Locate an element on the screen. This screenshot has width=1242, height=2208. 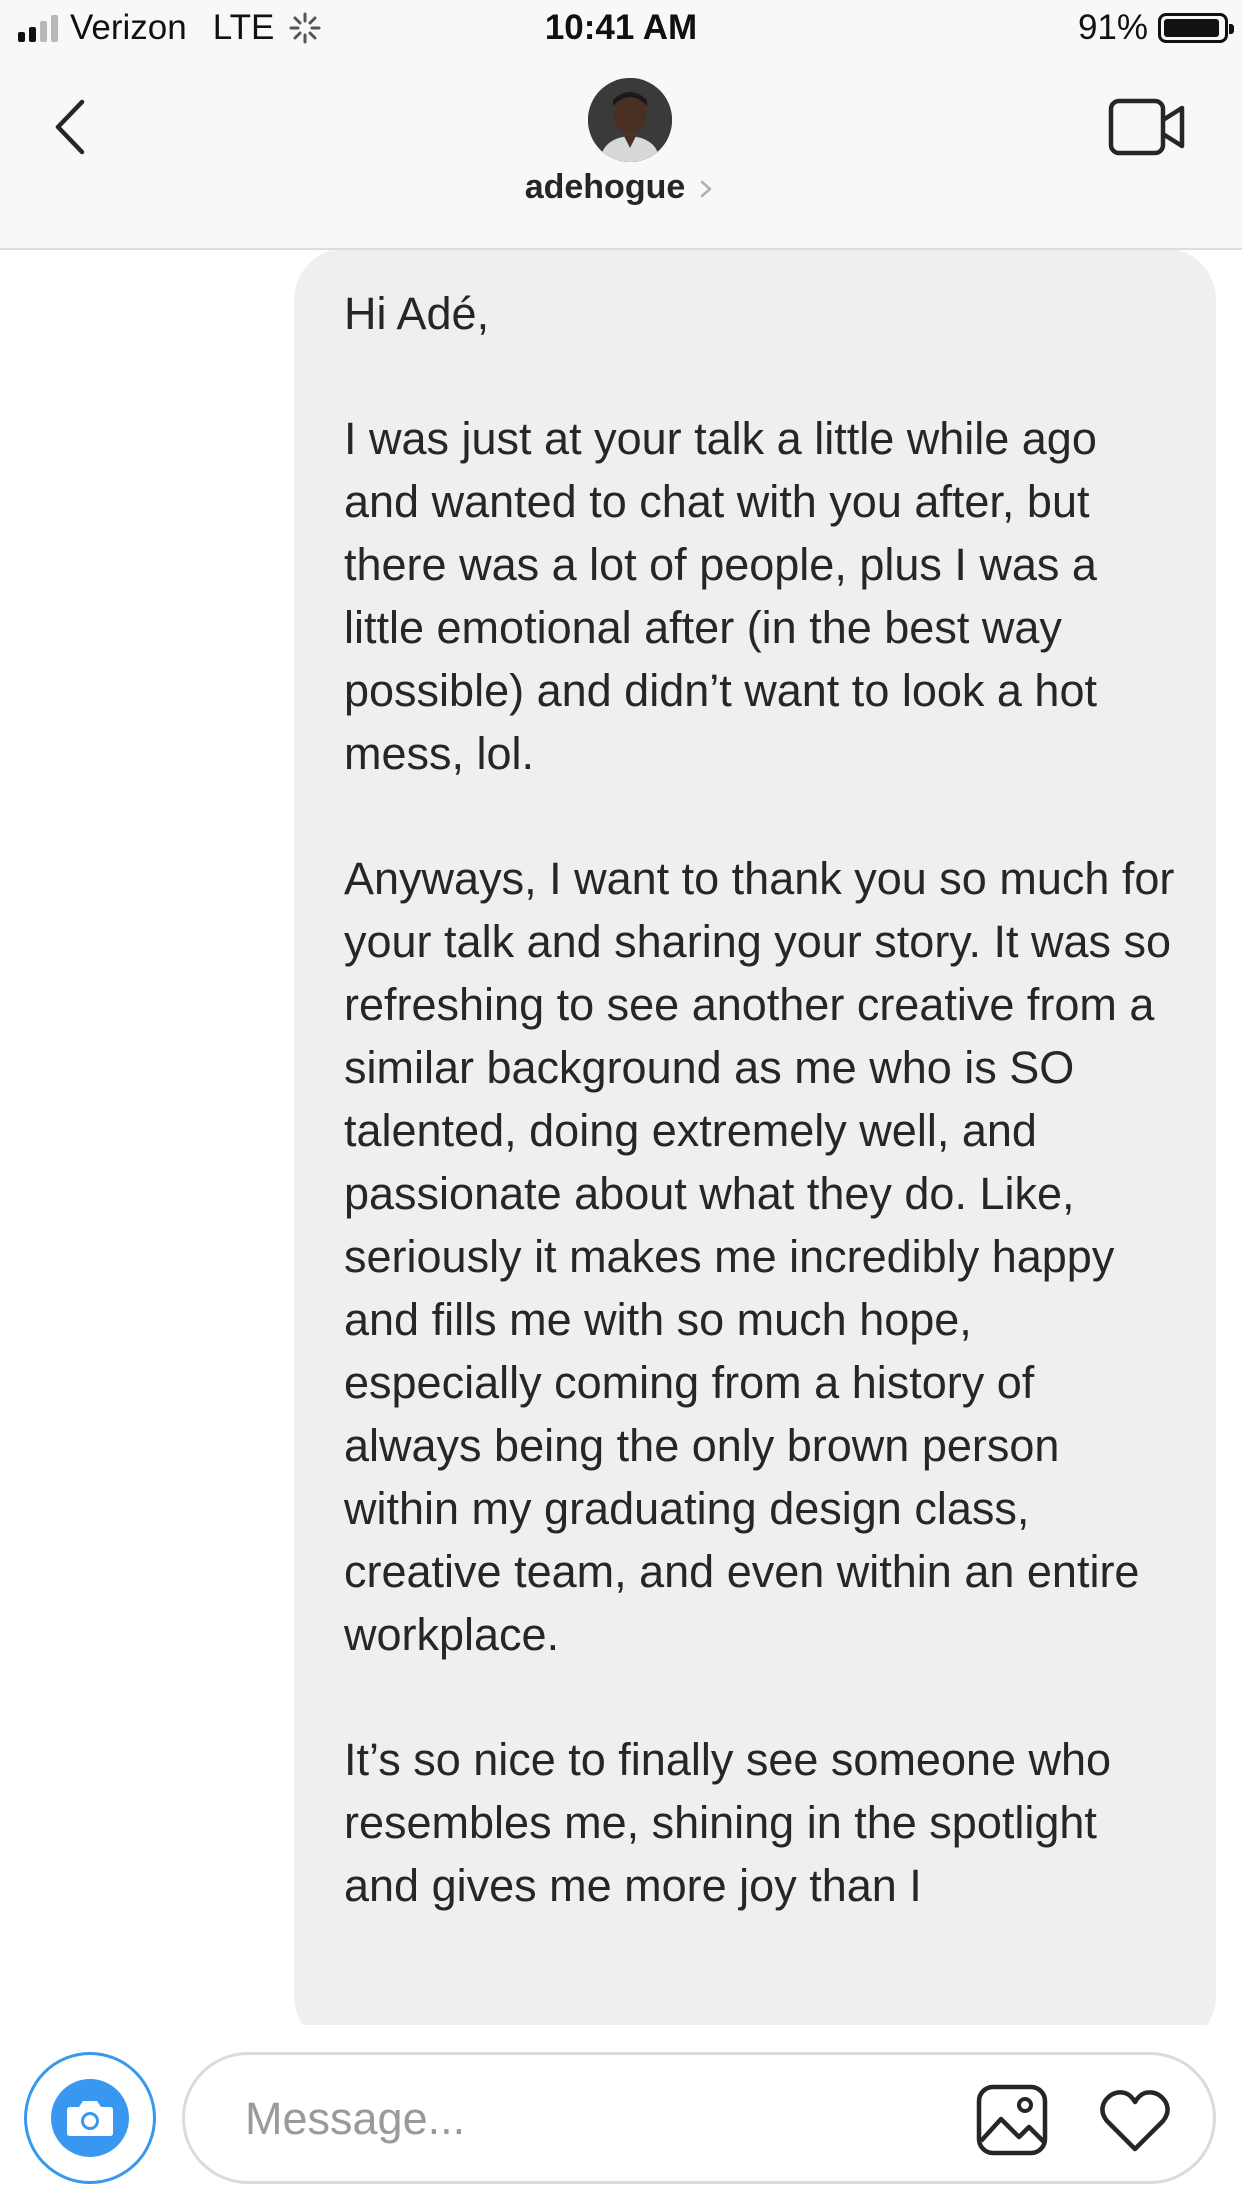
status-time: 10:41 AM is located at coordinates (621, 27).